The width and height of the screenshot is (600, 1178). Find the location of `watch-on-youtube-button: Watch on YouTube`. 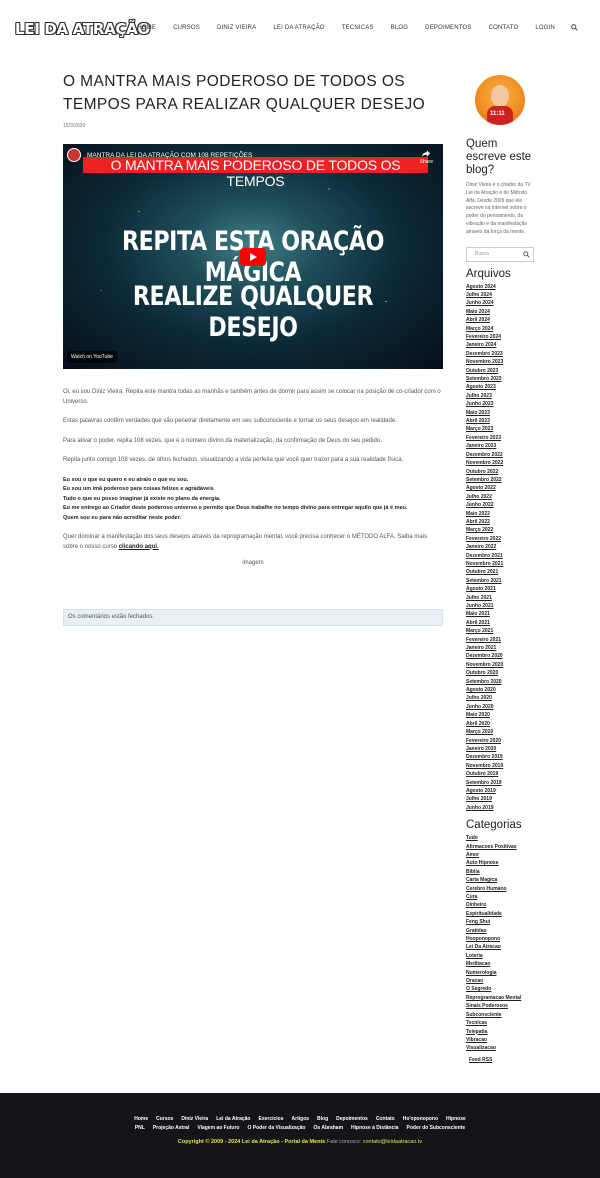

watch-on-youtube-button: Watch on YouTube is located at coordinates (92, 357).